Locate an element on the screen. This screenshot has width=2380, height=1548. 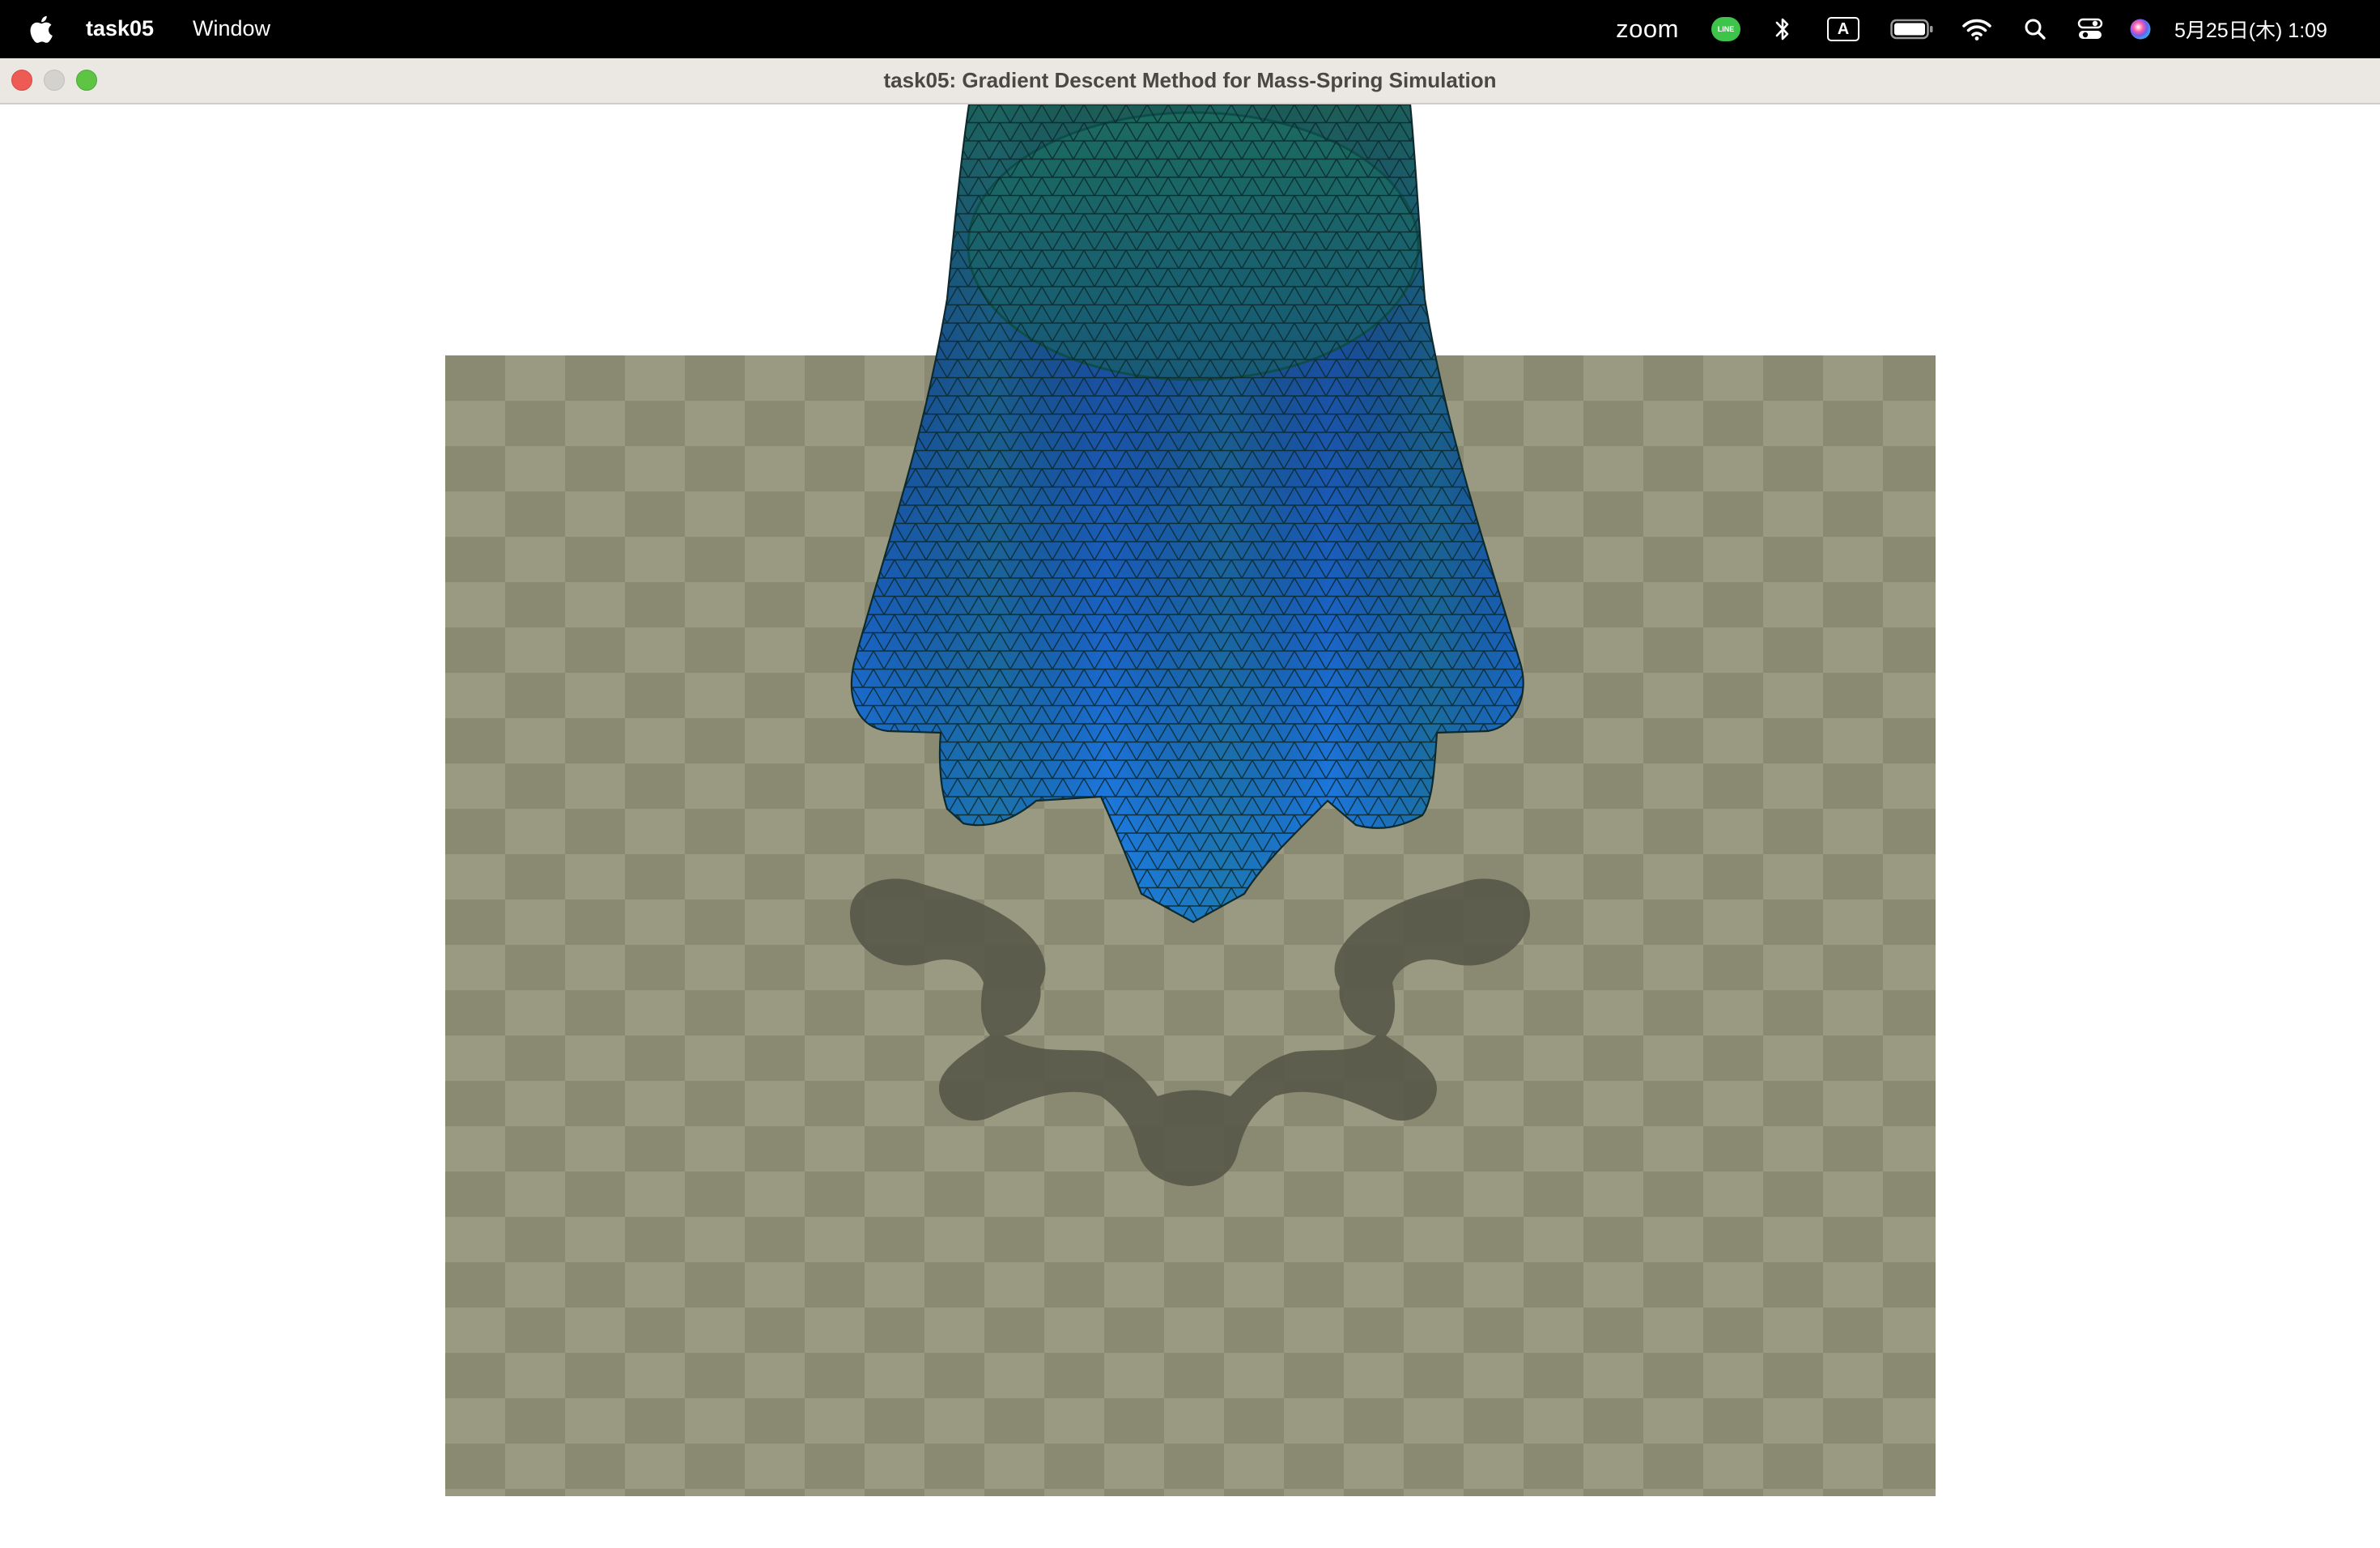
clock: 5月25日(木) 1:09 is located at coordinates (2271, 29).